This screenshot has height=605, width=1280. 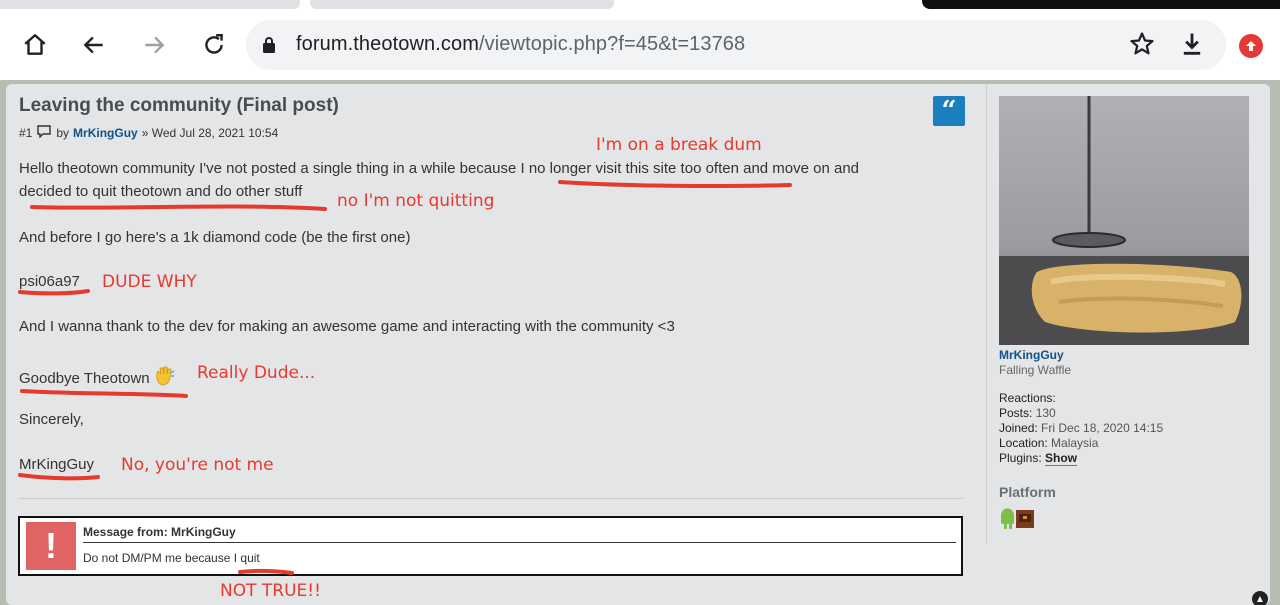 What do you see at coordinates (1081, 428) in the screenshot?
I see `profile-joined: Joined: Fri Dec 18, 2020 14:15` at bounding box center [1081, 428].